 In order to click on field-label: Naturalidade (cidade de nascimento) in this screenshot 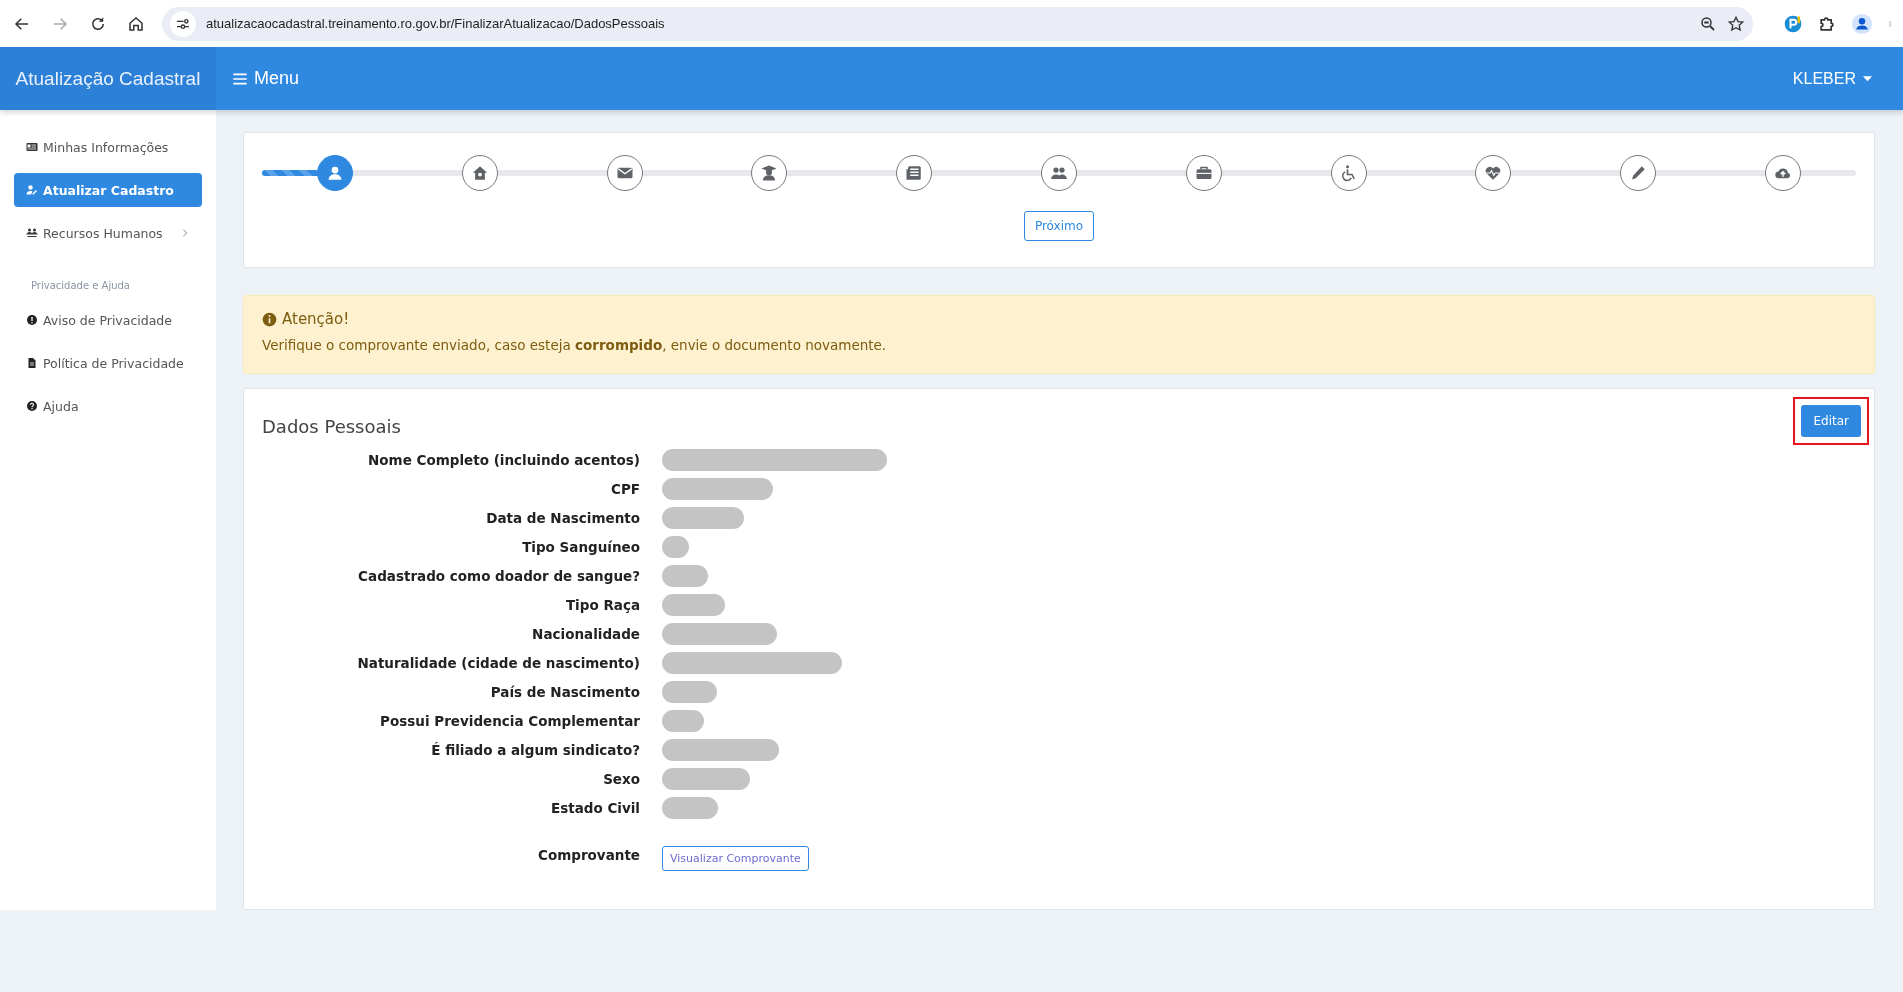, I will do `click(498, 663)`.